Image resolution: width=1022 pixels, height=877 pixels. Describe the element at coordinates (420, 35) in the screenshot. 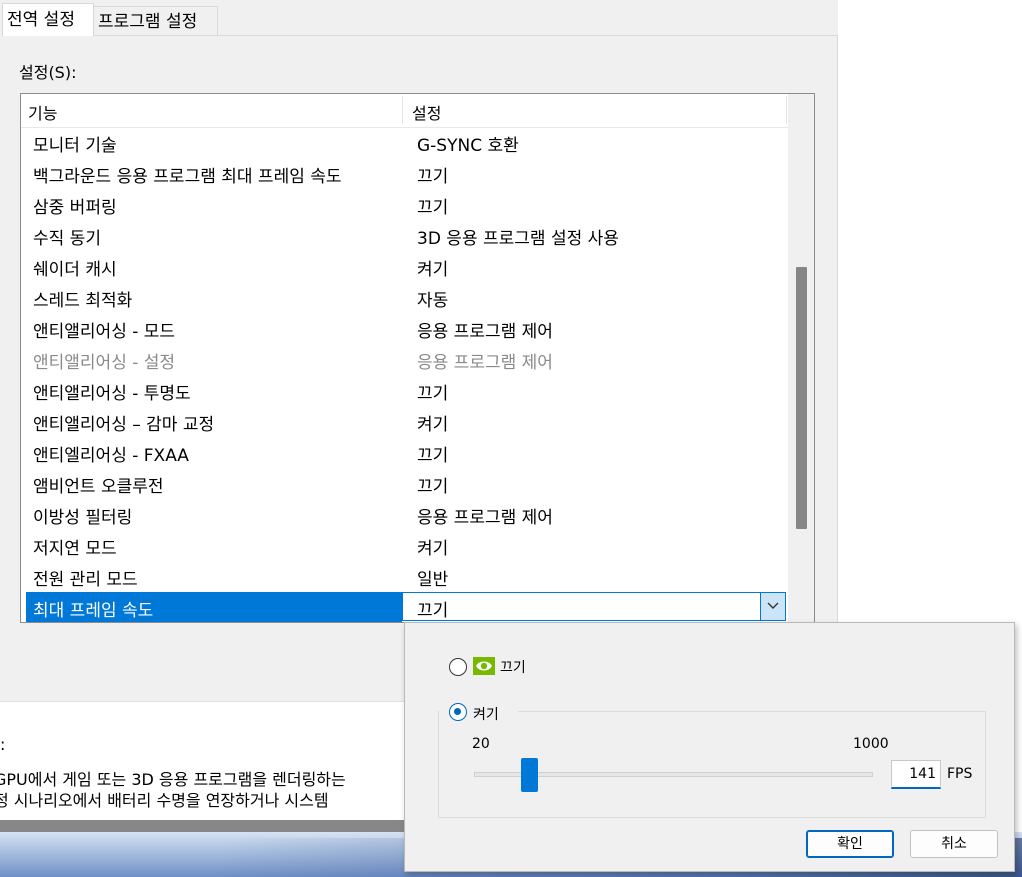

I see `tab-divider` at that location.